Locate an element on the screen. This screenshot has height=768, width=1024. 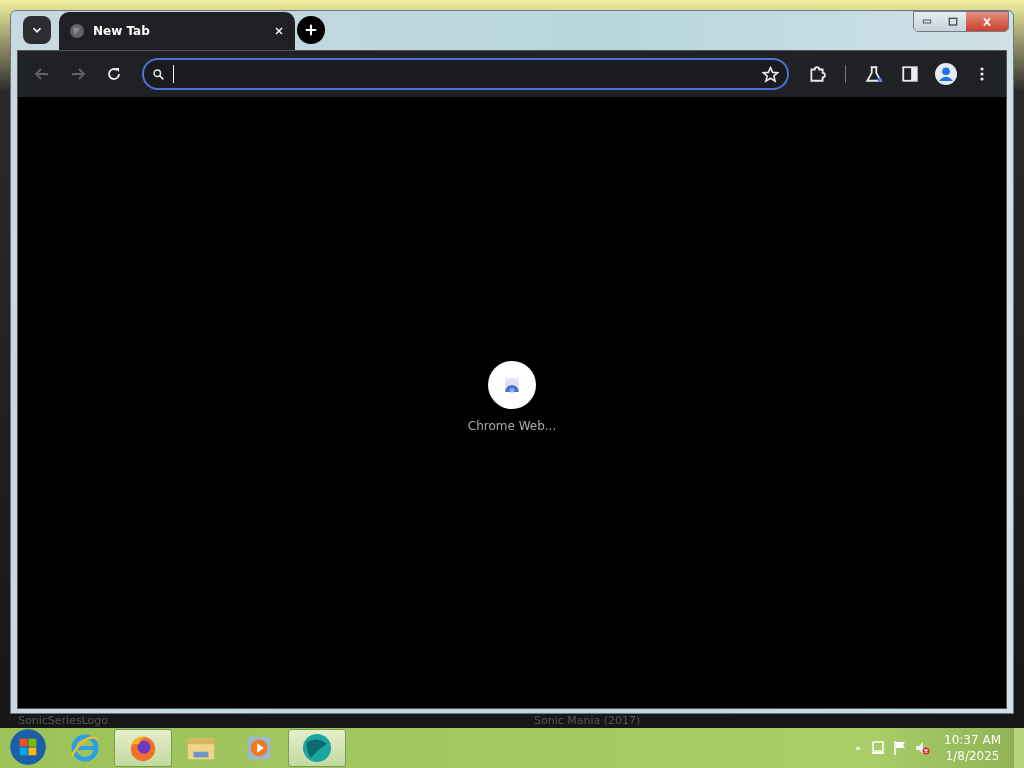
close-window-button is located at coordinates (987, 21).